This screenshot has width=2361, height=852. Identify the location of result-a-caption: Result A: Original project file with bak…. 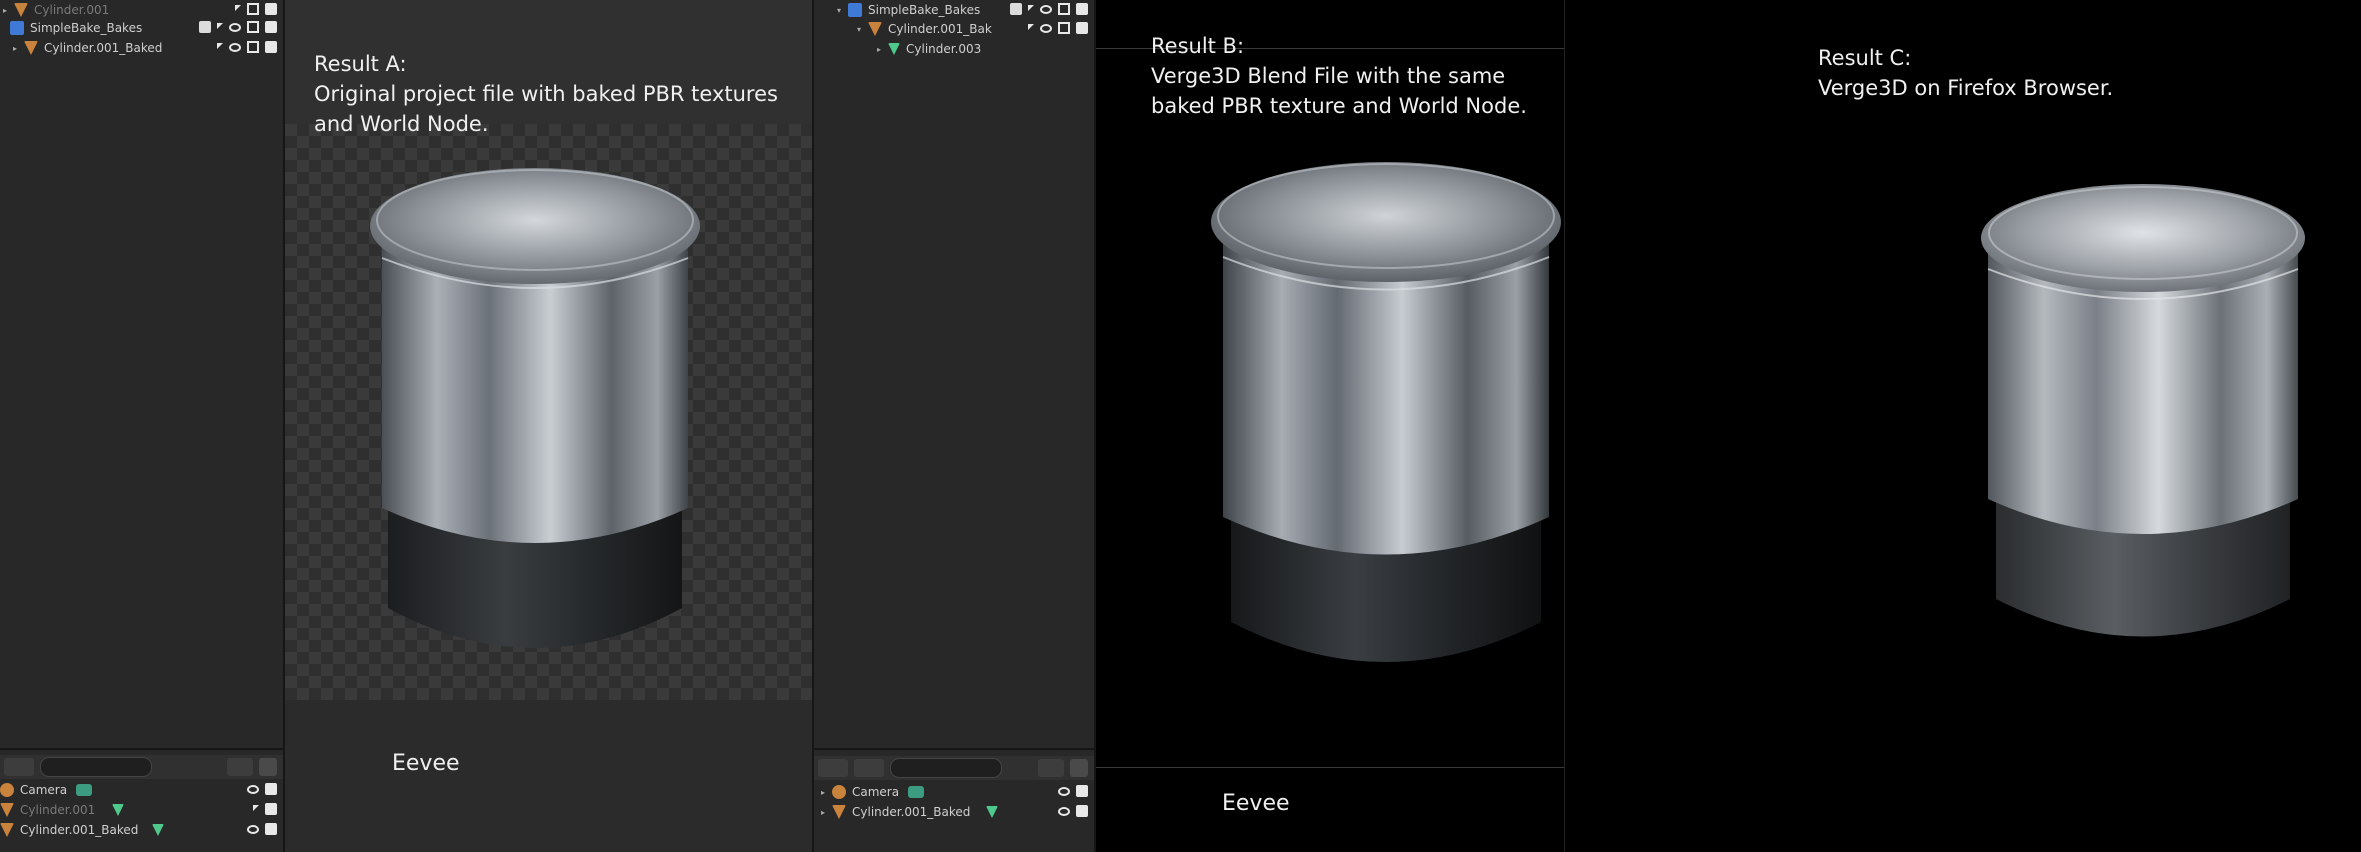
(546, 94).